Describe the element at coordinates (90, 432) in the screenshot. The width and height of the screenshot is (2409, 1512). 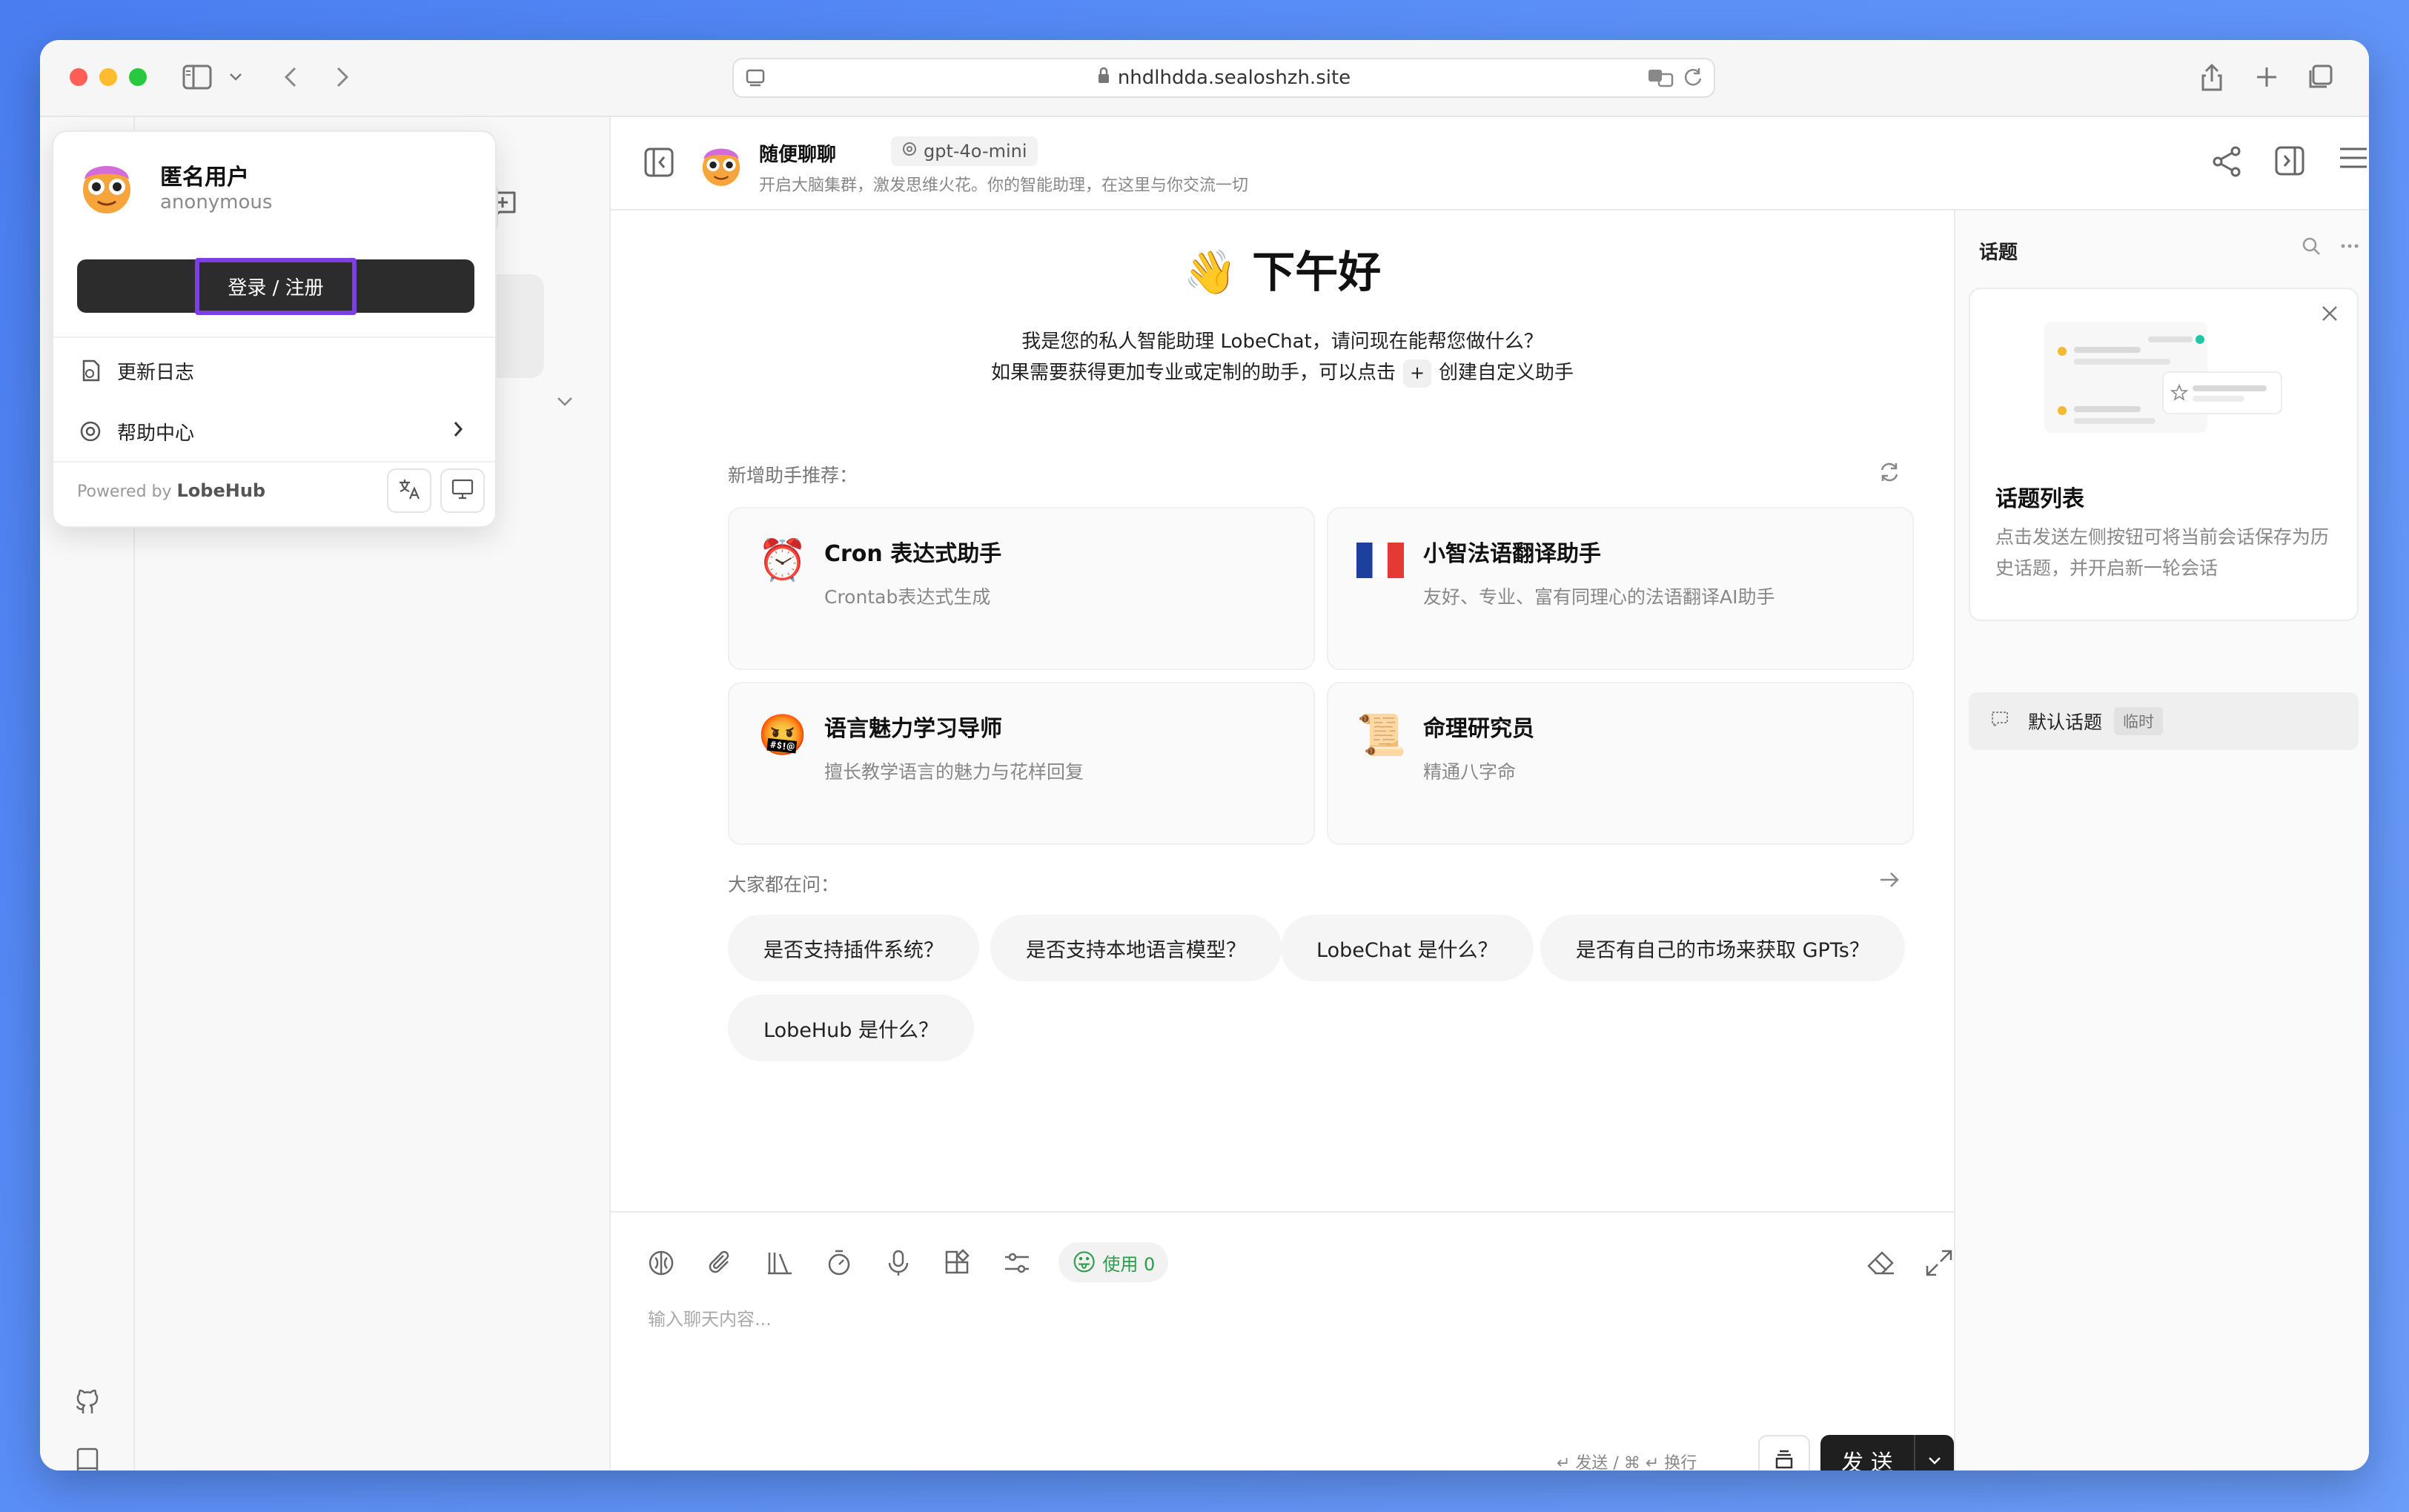
I see `lifebuoy-icon` at that location.